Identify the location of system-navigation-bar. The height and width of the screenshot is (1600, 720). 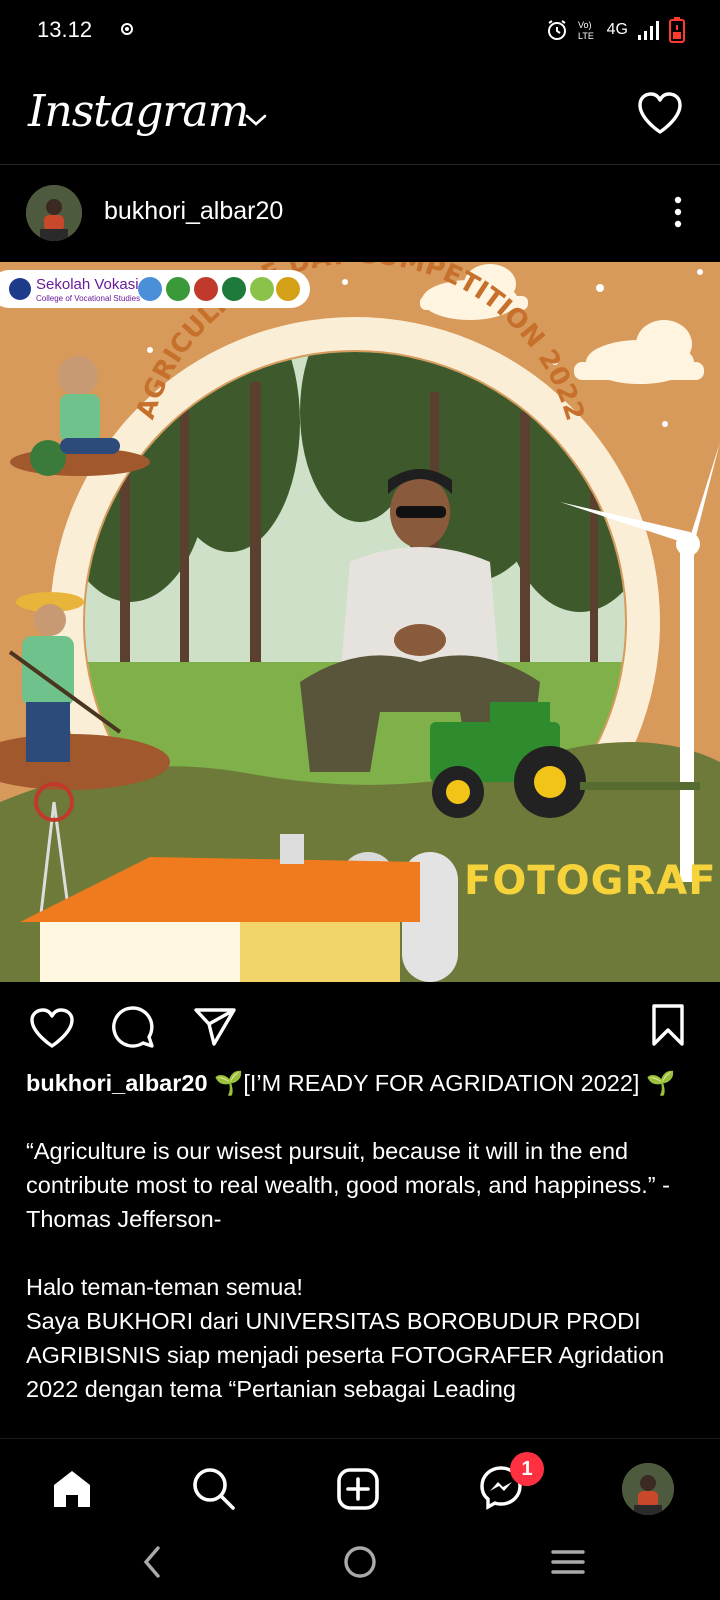
(360, 1566).